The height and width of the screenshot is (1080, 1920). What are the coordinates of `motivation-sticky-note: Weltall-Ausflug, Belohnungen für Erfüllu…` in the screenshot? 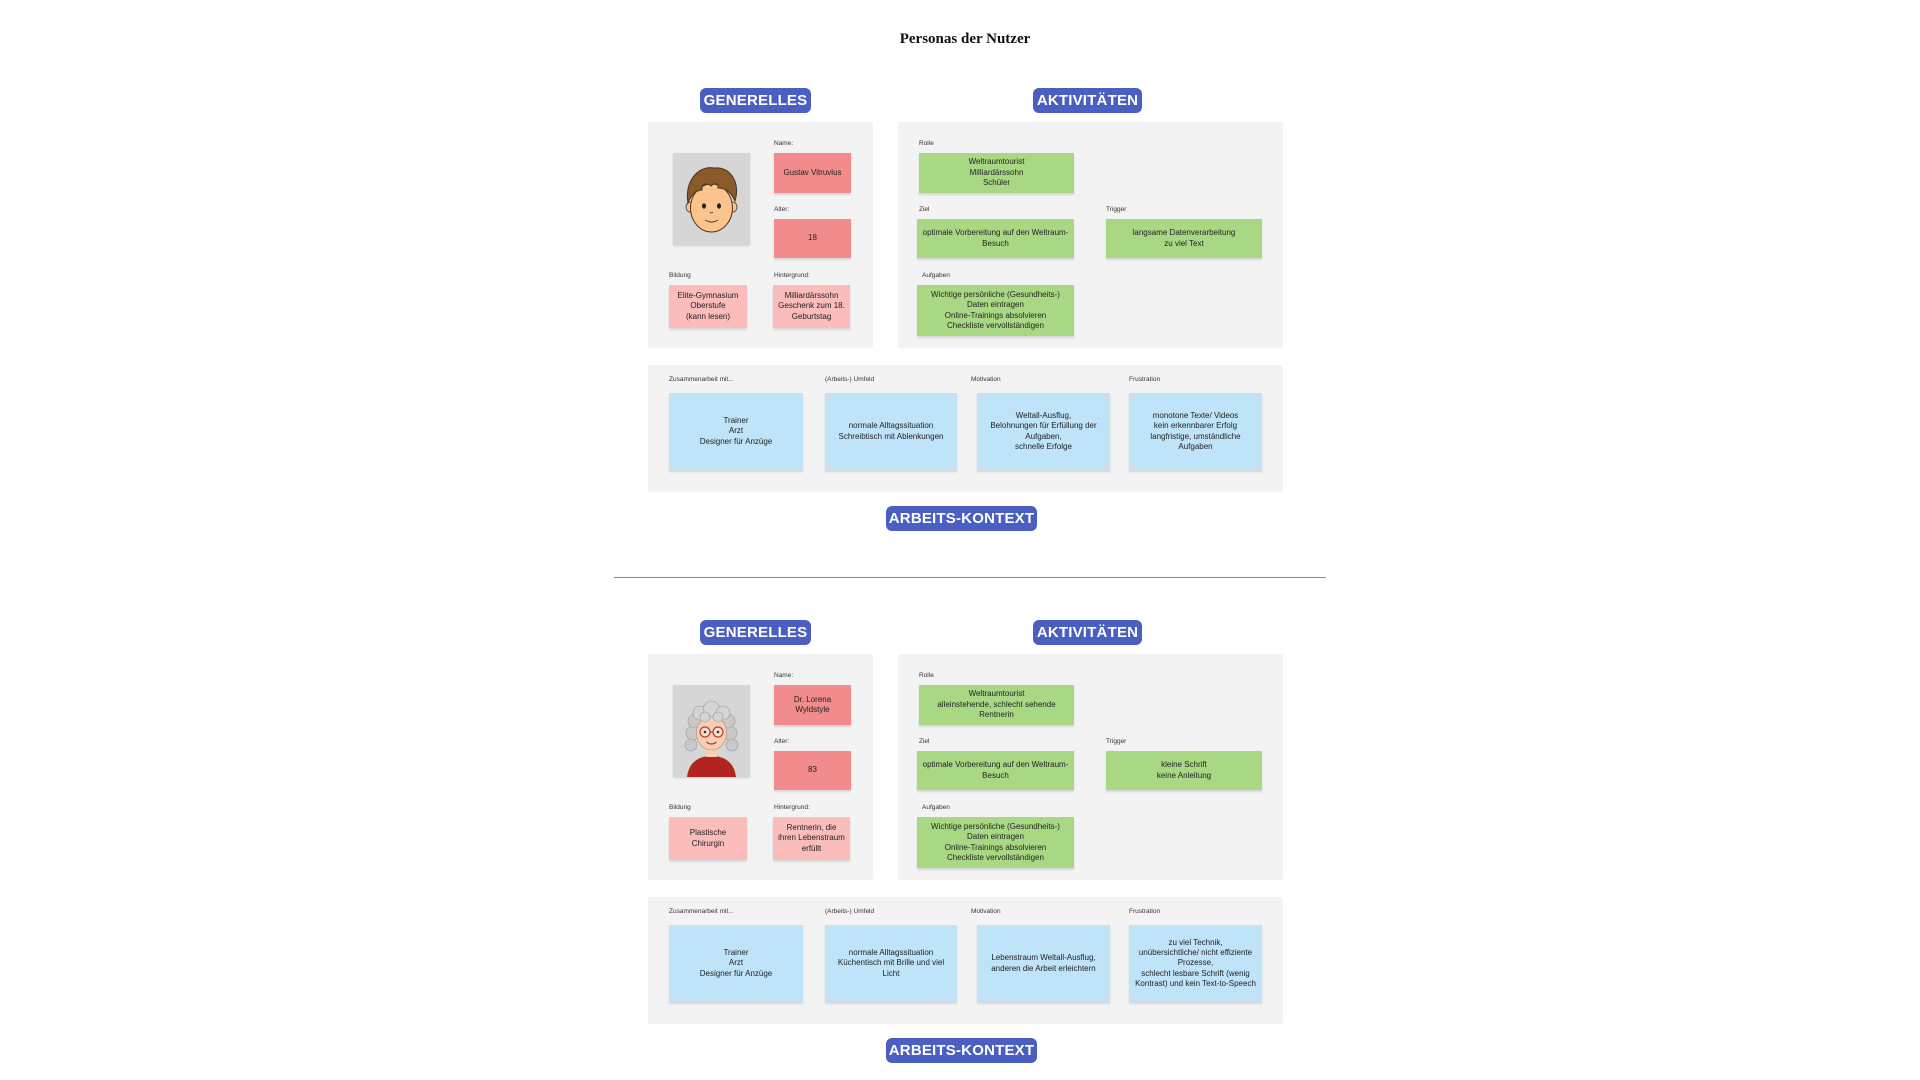 It's located at (1043, 431).